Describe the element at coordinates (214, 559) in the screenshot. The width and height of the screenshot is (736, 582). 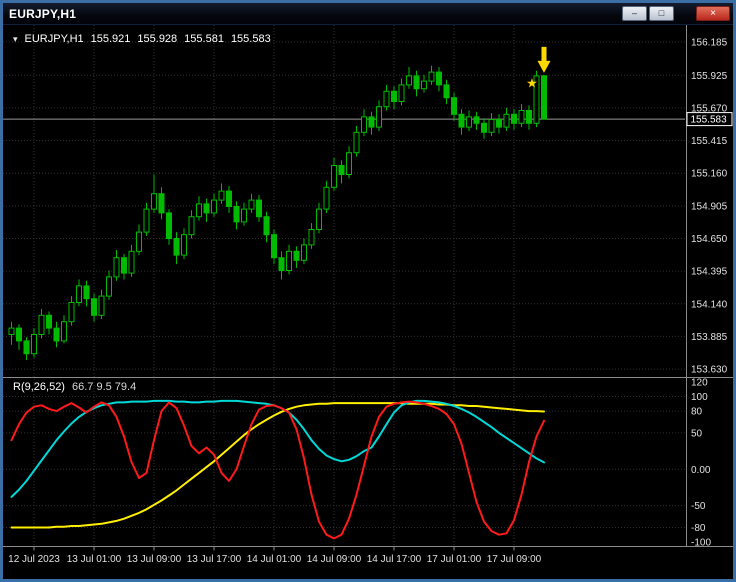
I see `time-axis-label: 13 Jul 17:00` at that location.